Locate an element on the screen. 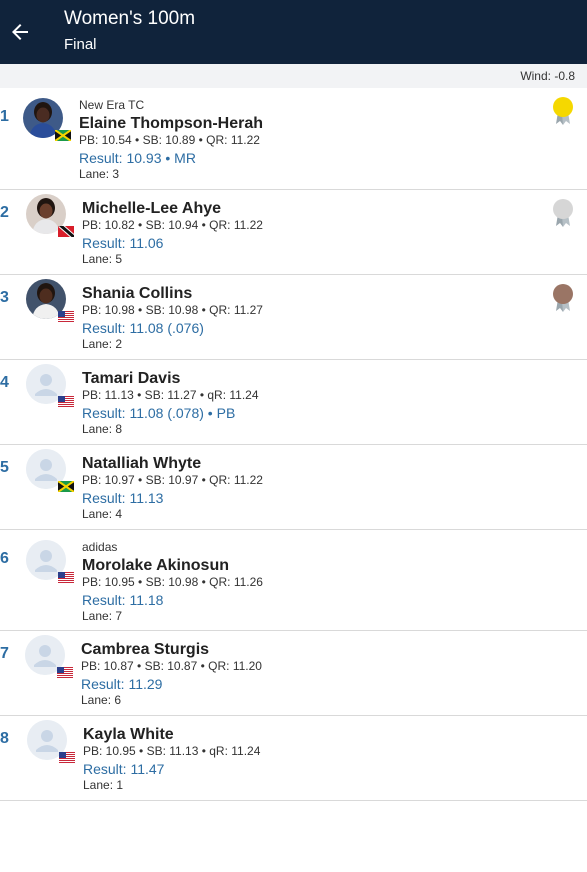 The image size is (587, 872). lane-number: Lane: 4 is located at coordinates (102, 514).